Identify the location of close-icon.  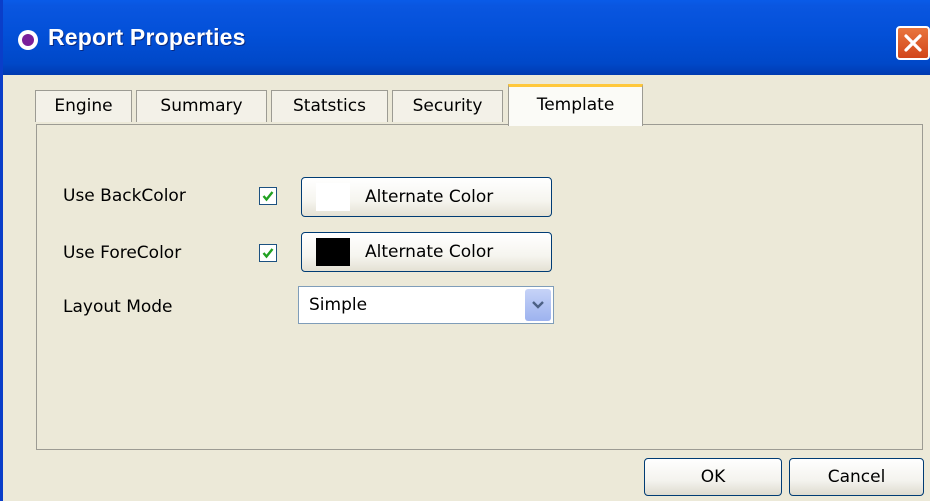
(913, 43).